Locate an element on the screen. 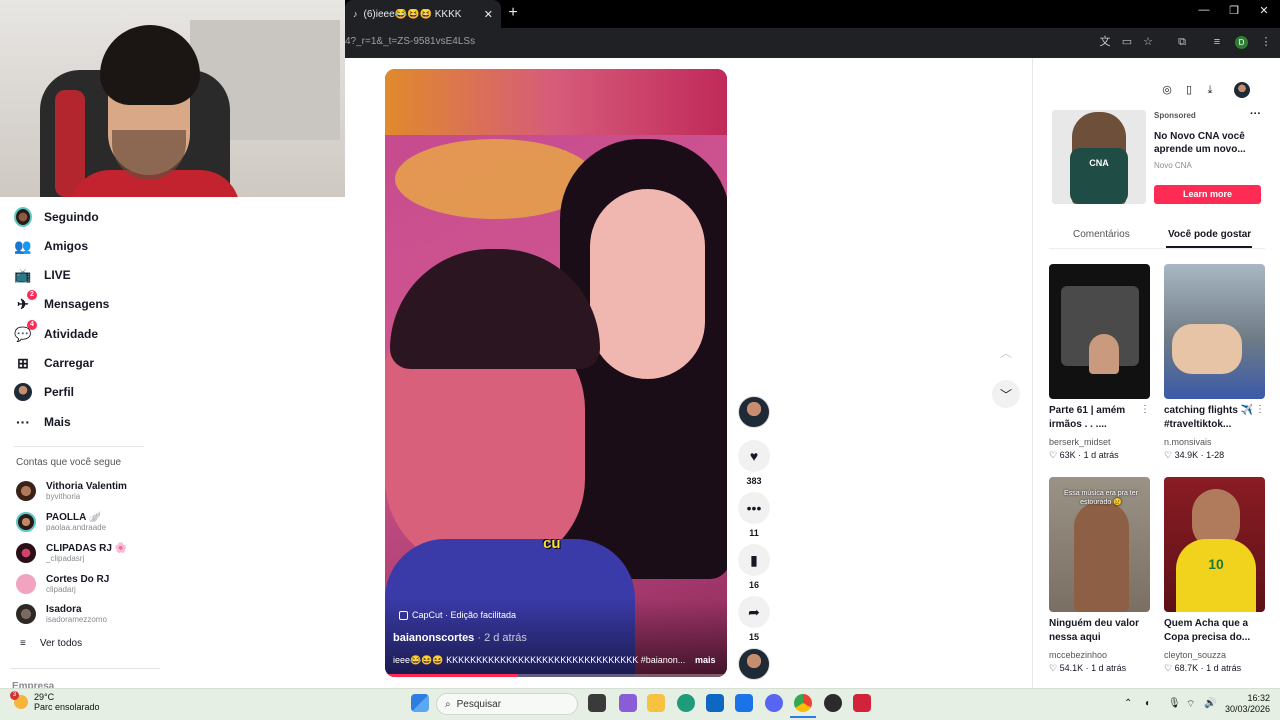 The image size is (1280, 720). download-icon: ⤓ is located at coordinates (1210, 90).